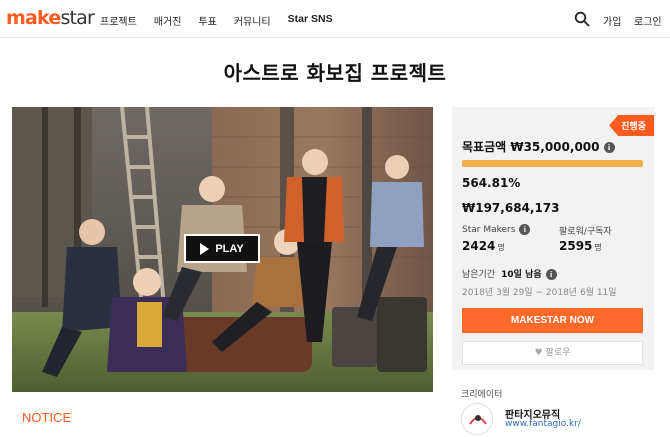 The height and width of the screenshot is (437, 670). What do you see at coordinates (207, 20) in the screenshot?
I see `nav-item-vote: 투표` at bounding box center [207, 20].